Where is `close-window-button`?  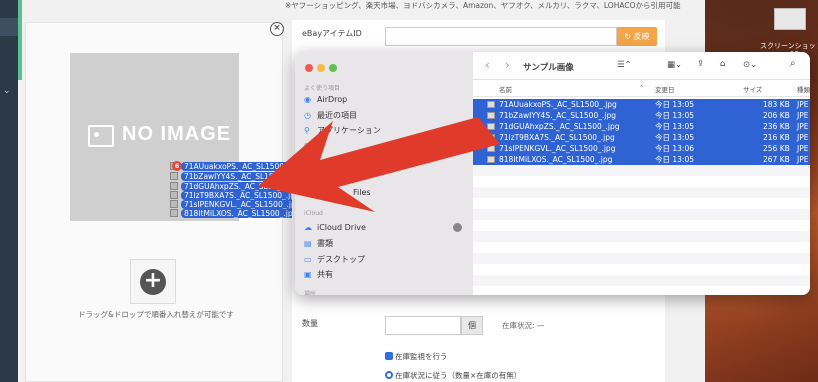 close-window-button is located at coordinates (309, 68).